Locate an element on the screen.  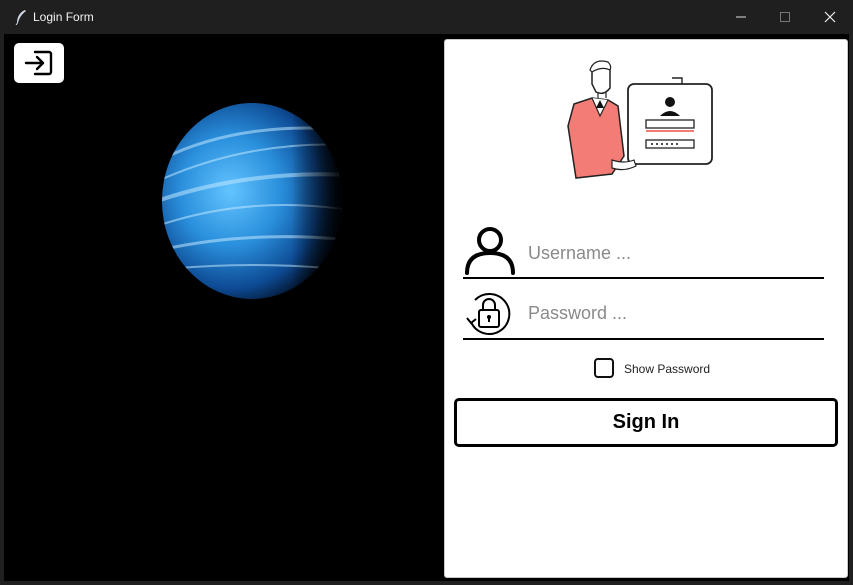
feather-app-icon is located at coordinates (20, 17).